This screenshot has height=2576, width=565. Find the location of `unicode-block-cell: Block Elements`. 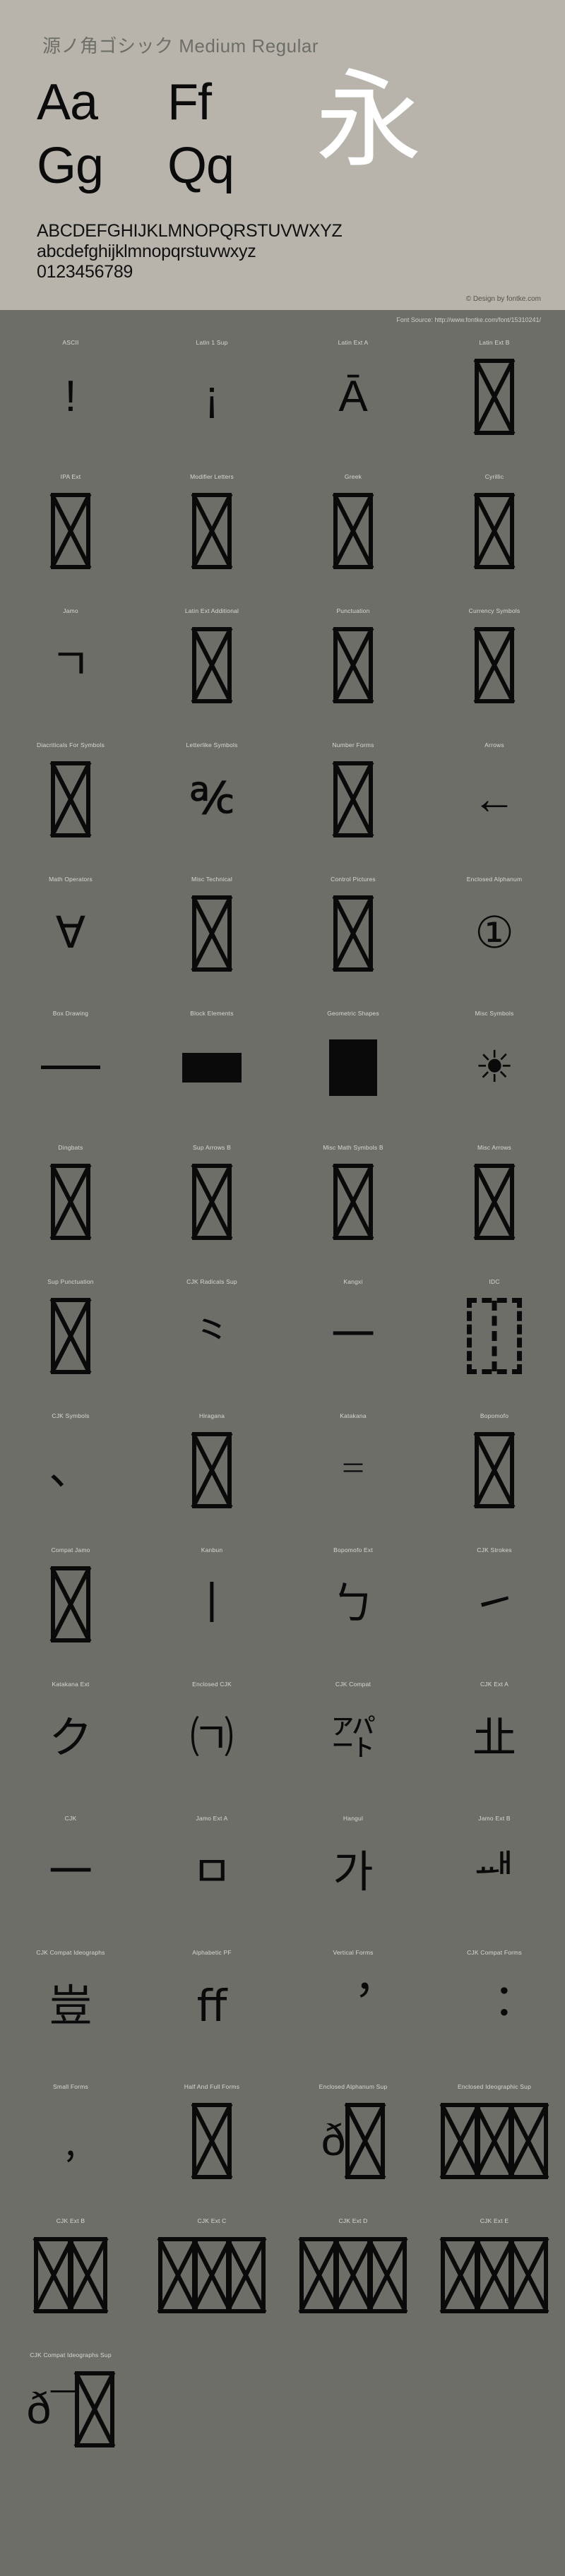

unicode-block-cell: Block Elements is located at coordinates (211, 1072).